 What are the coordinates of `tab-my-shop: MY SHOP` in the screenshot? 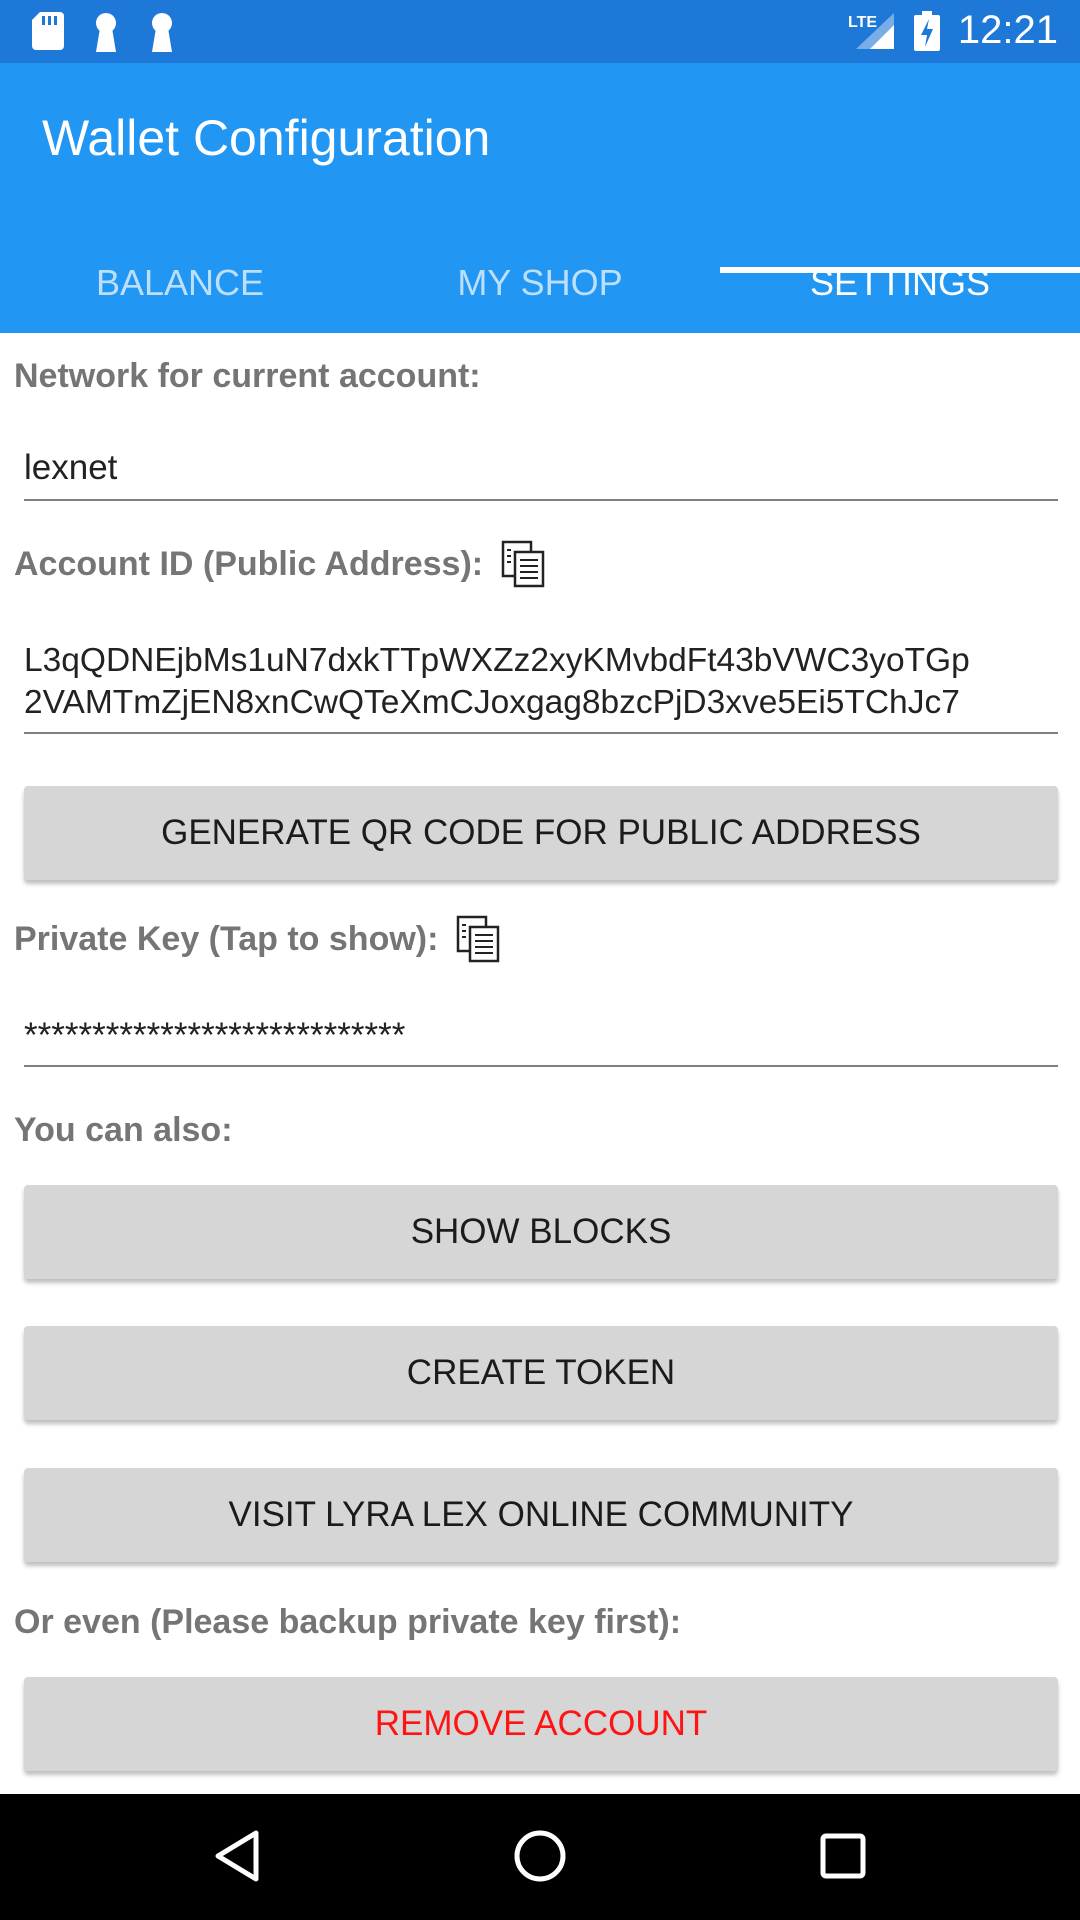 It's located at (540, 283).